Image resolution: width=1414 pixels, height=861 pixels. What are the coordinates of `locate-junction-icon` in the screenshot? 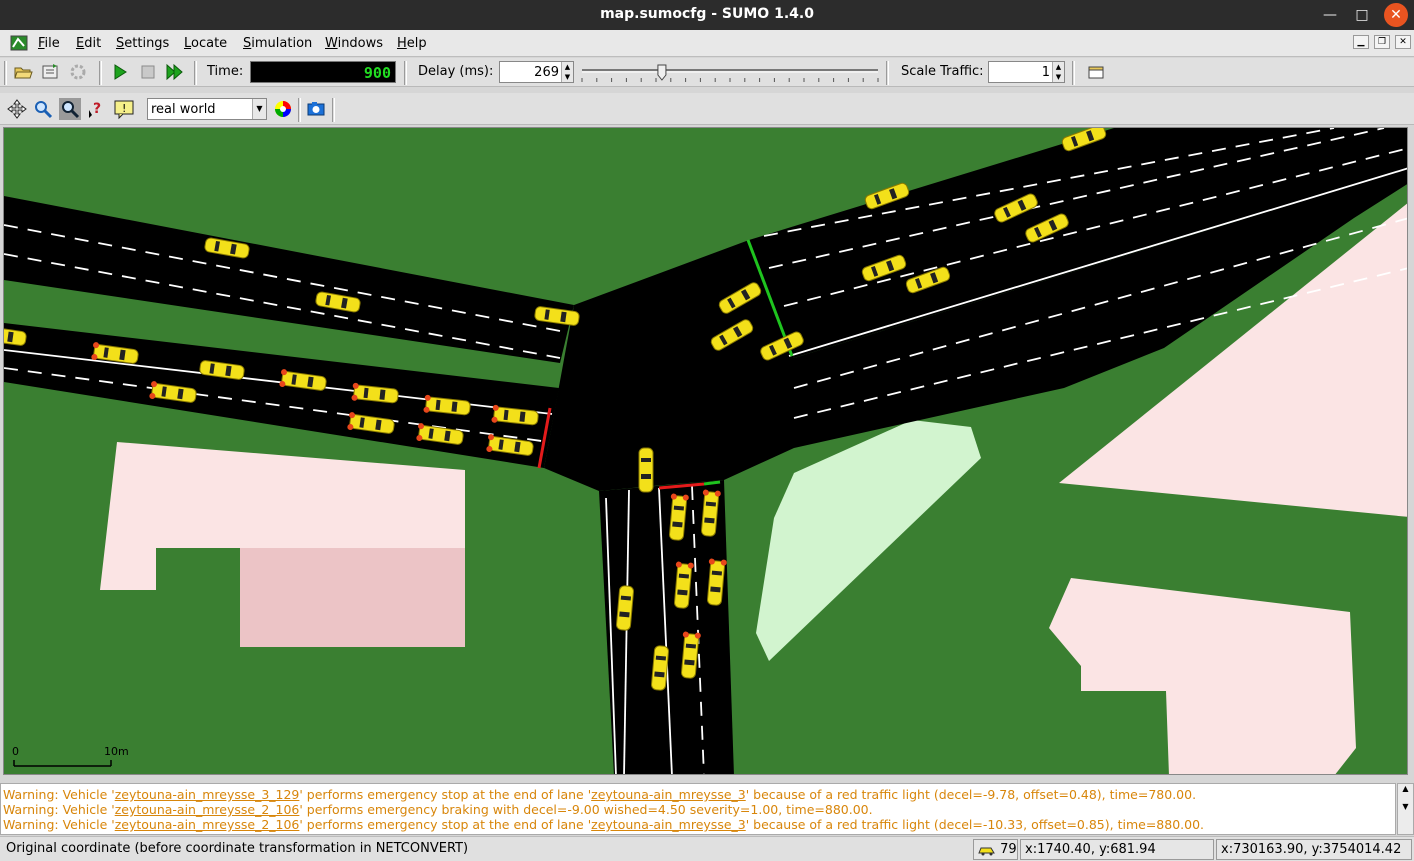 It's located at (70, 109).